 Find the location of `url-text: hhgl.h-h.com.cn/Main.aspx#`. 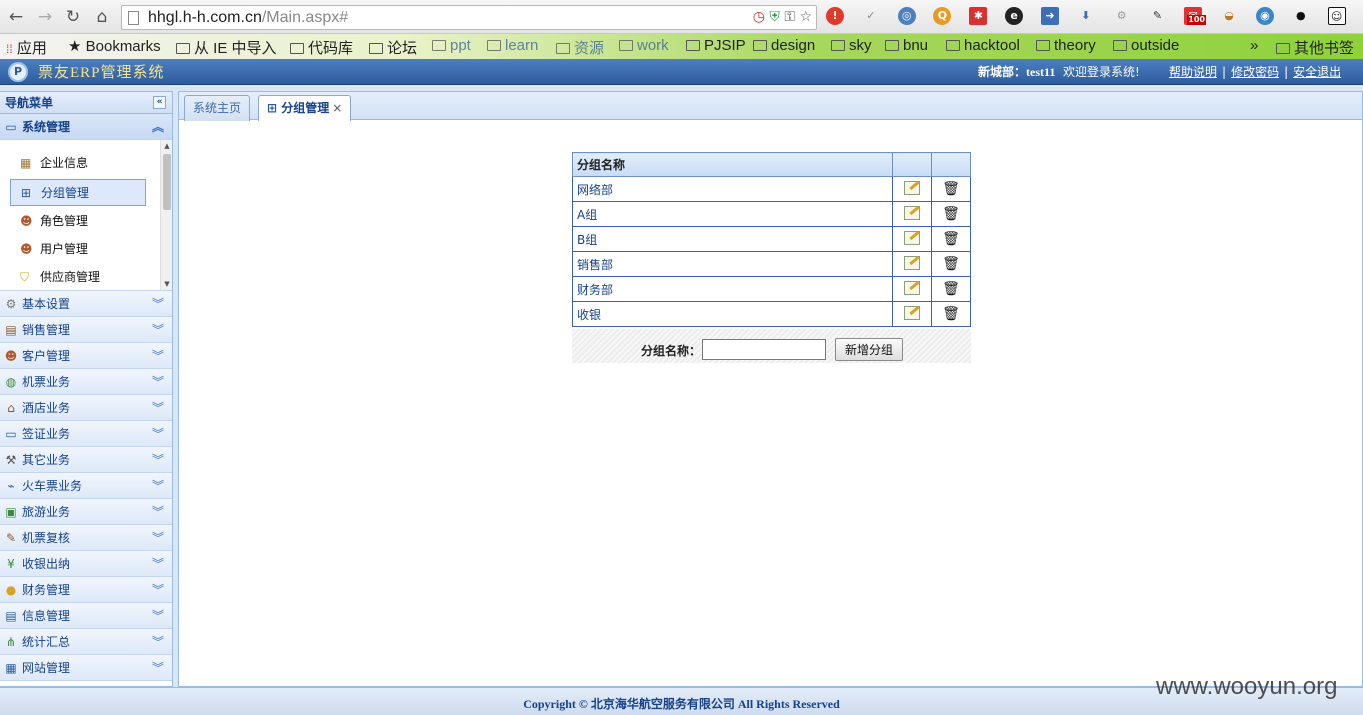

url-text: hhgl.h-h.com.cn/Main.aspx# is located at coordinates (248, 18).